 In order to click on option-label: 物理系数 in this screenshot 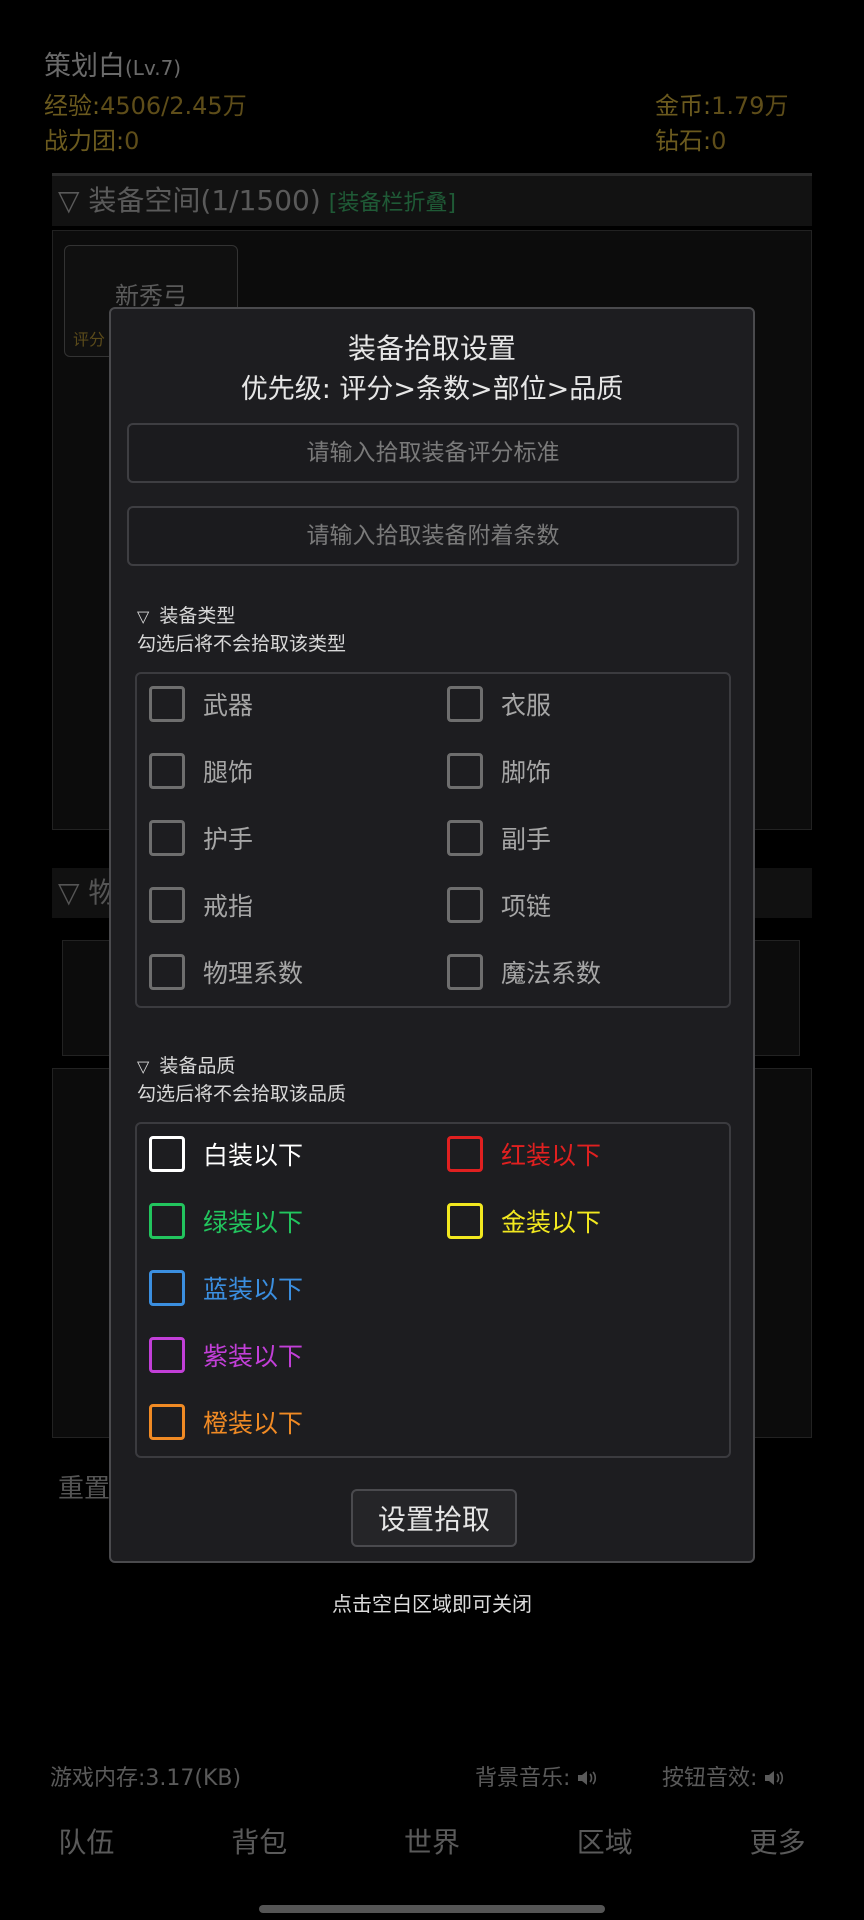, I will do `click(253, 973)`.